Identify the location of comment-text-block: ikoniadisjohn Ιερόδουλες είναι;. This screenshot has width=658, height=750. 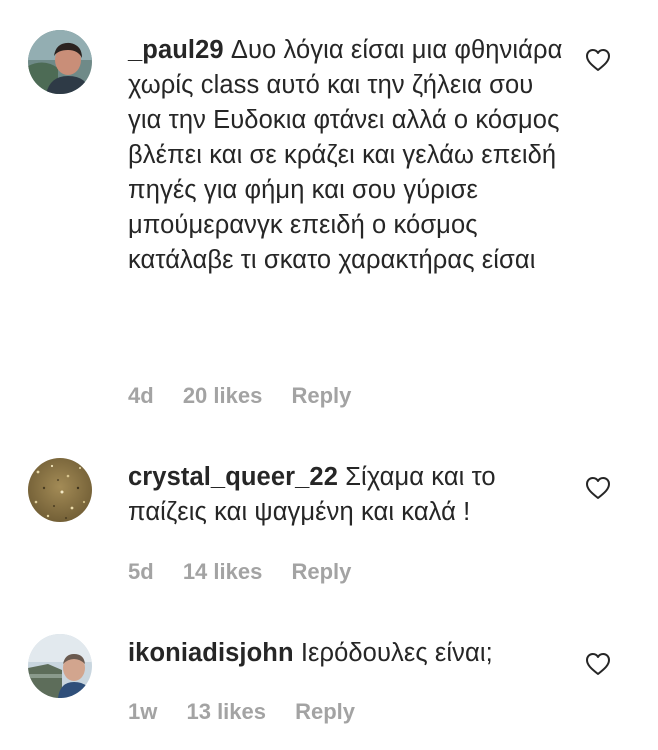
(348, 653).